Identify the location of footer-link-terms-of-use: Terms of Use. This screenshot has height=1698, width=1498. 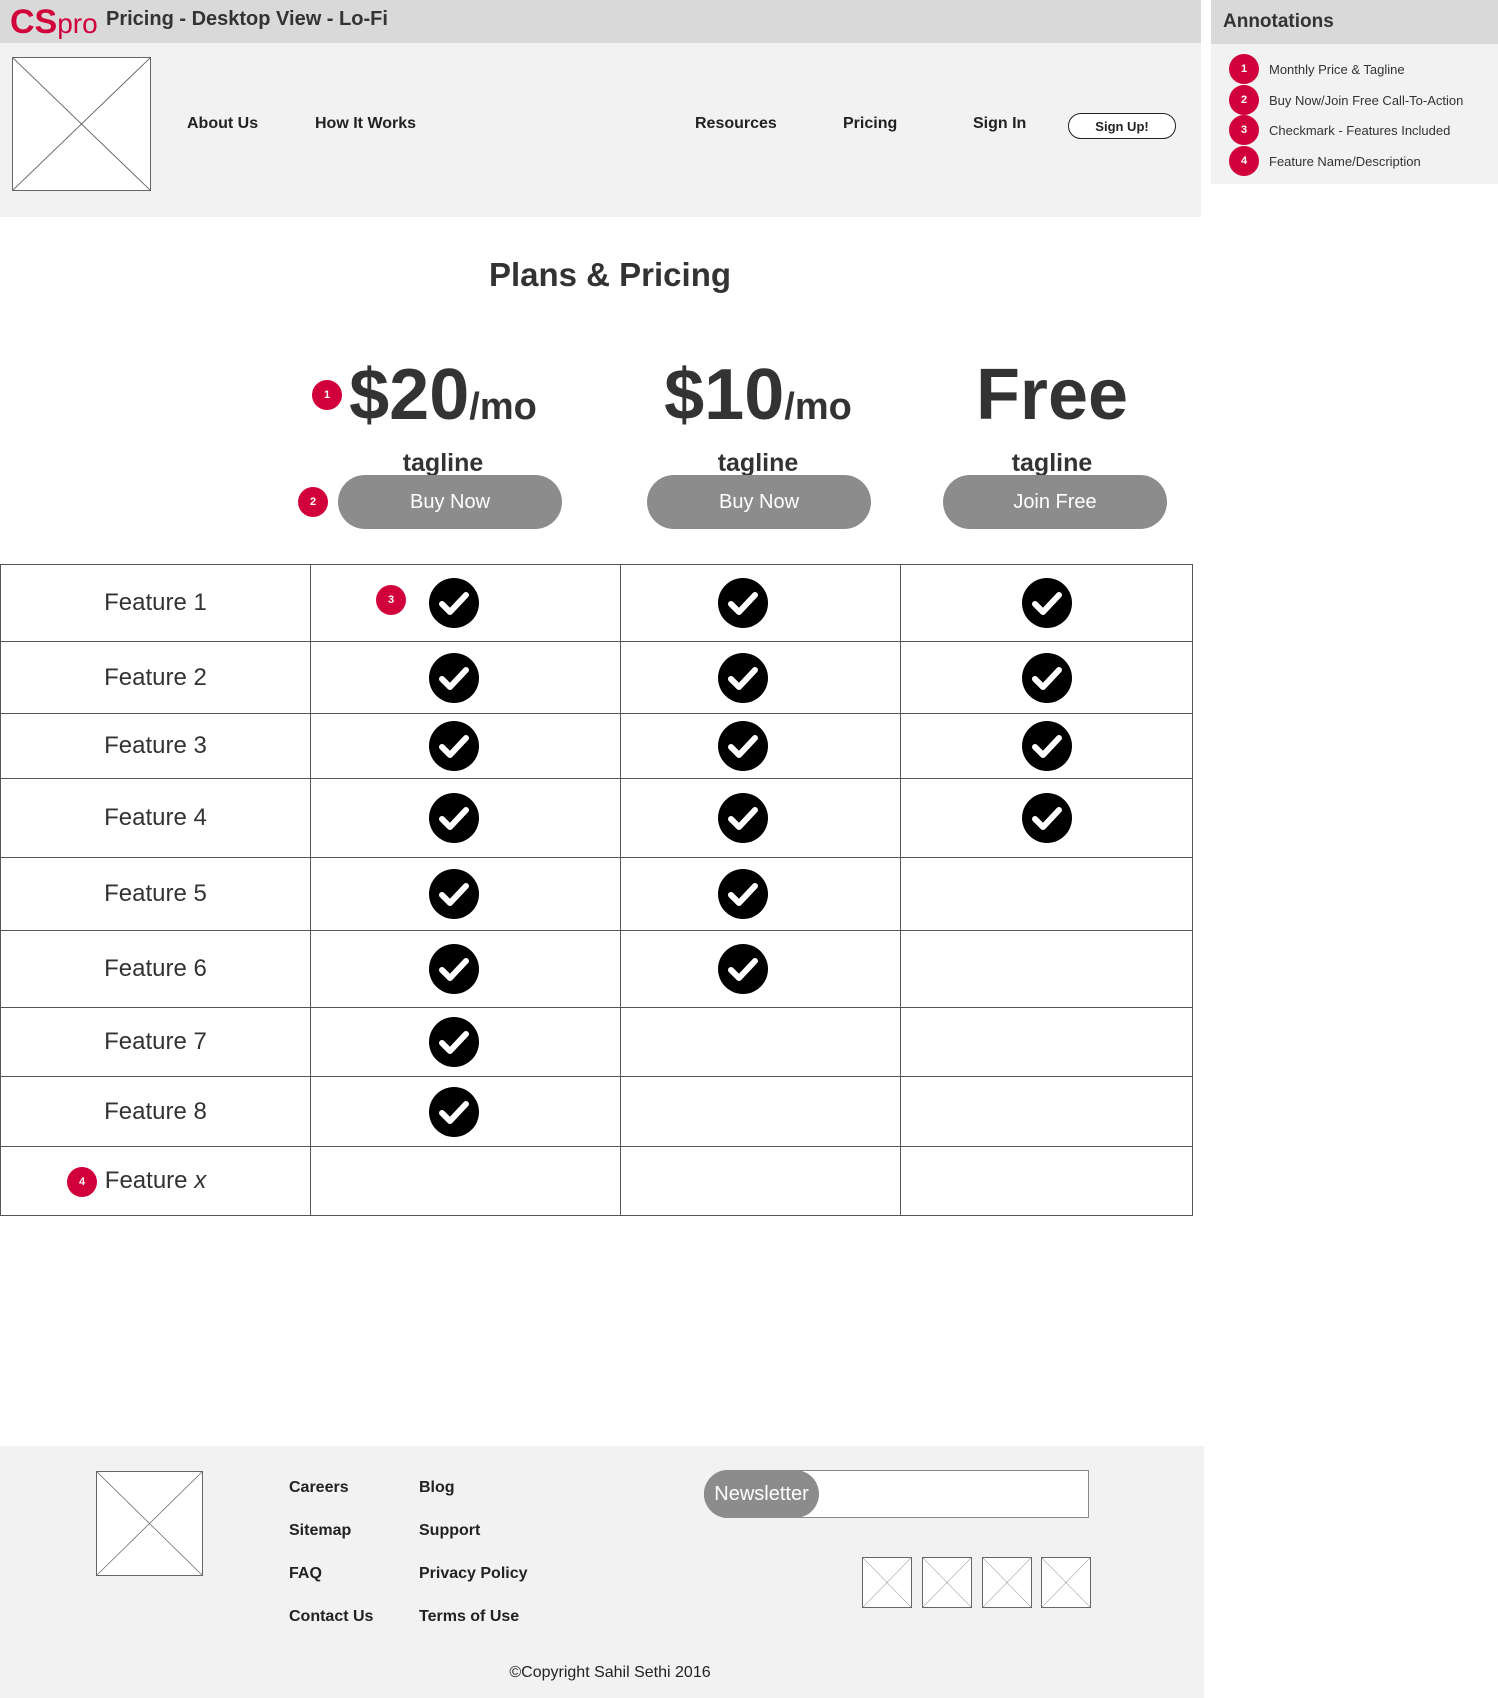
(469, 1617).